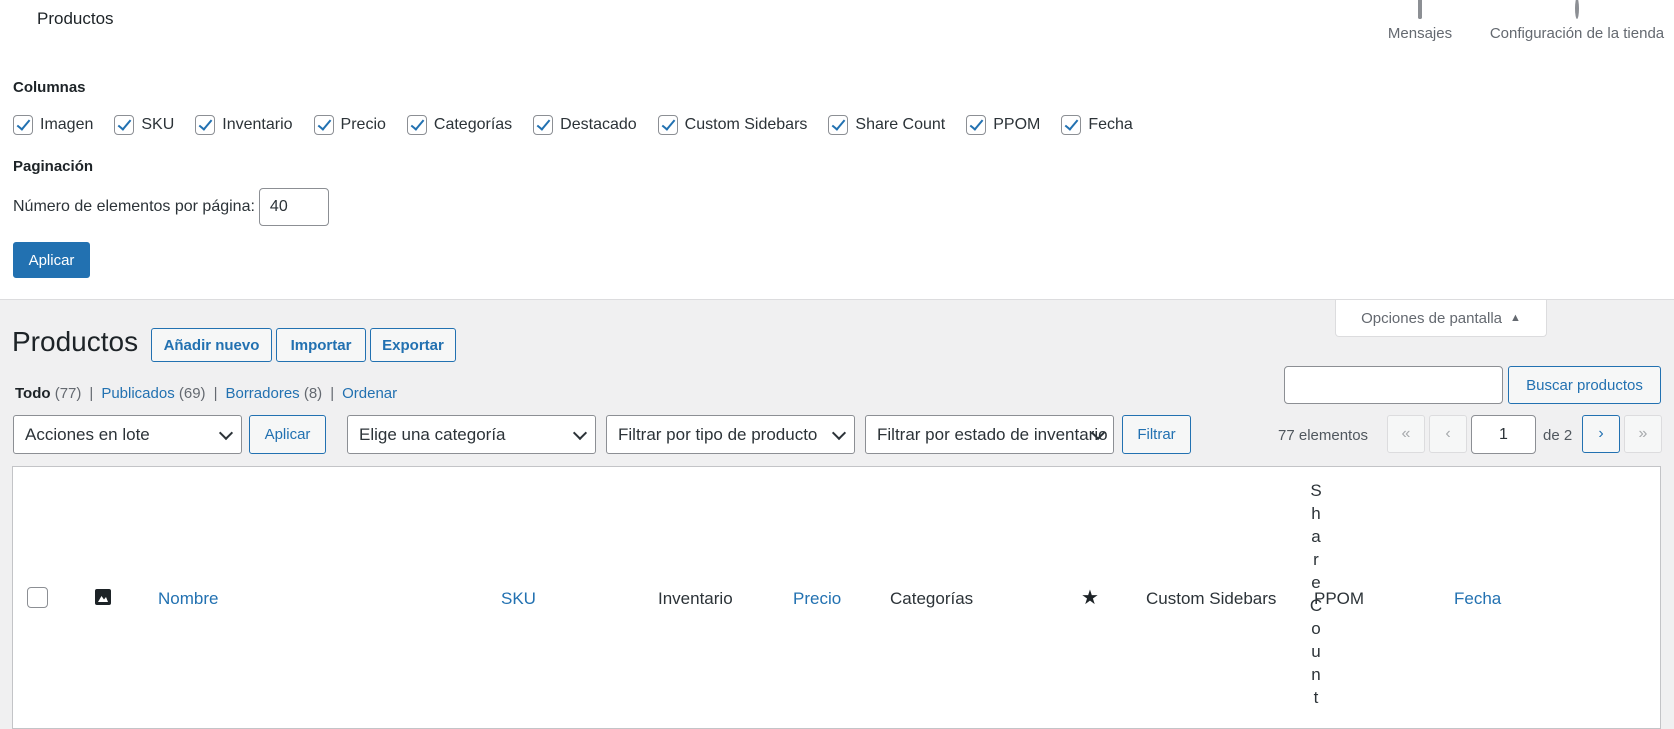 The width and height of the screenshot is (1674, 729). I want to click on category-value: Elige una categoría, so click(432, 434).